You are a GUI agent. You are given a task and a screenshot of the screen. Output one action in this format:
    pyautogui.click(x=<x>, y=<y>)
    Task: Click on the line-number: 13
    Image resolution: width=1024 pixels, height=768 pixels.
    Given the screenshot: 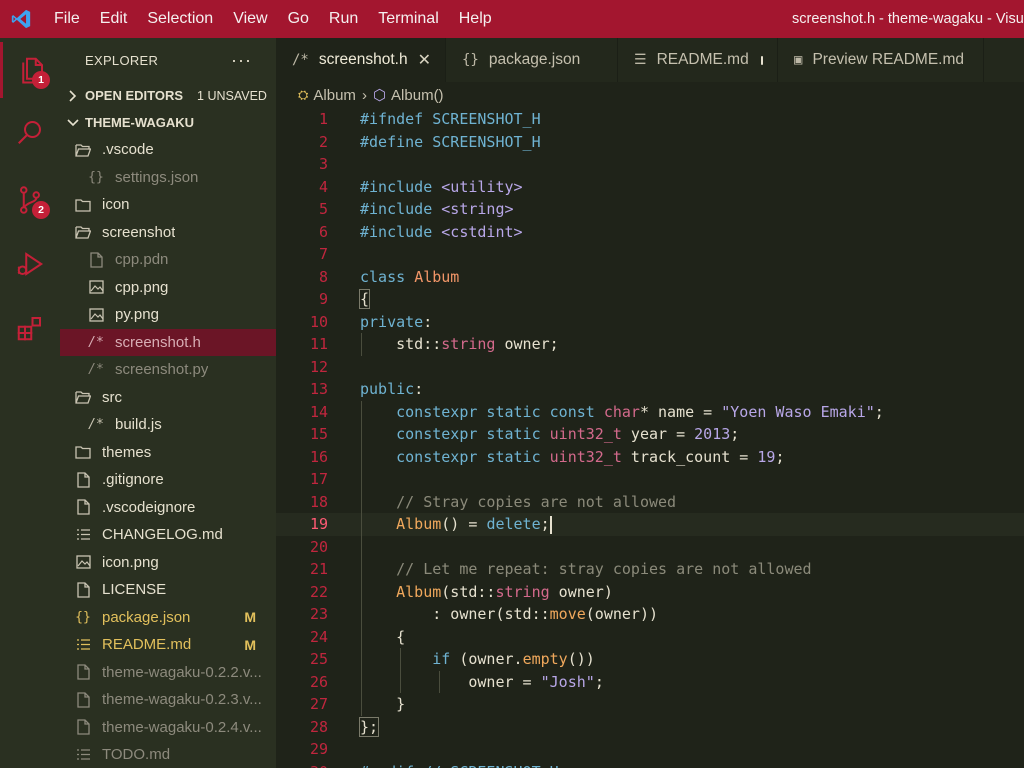 What is the action you would take?
    pyautogui.click(x=318, y=389)
    